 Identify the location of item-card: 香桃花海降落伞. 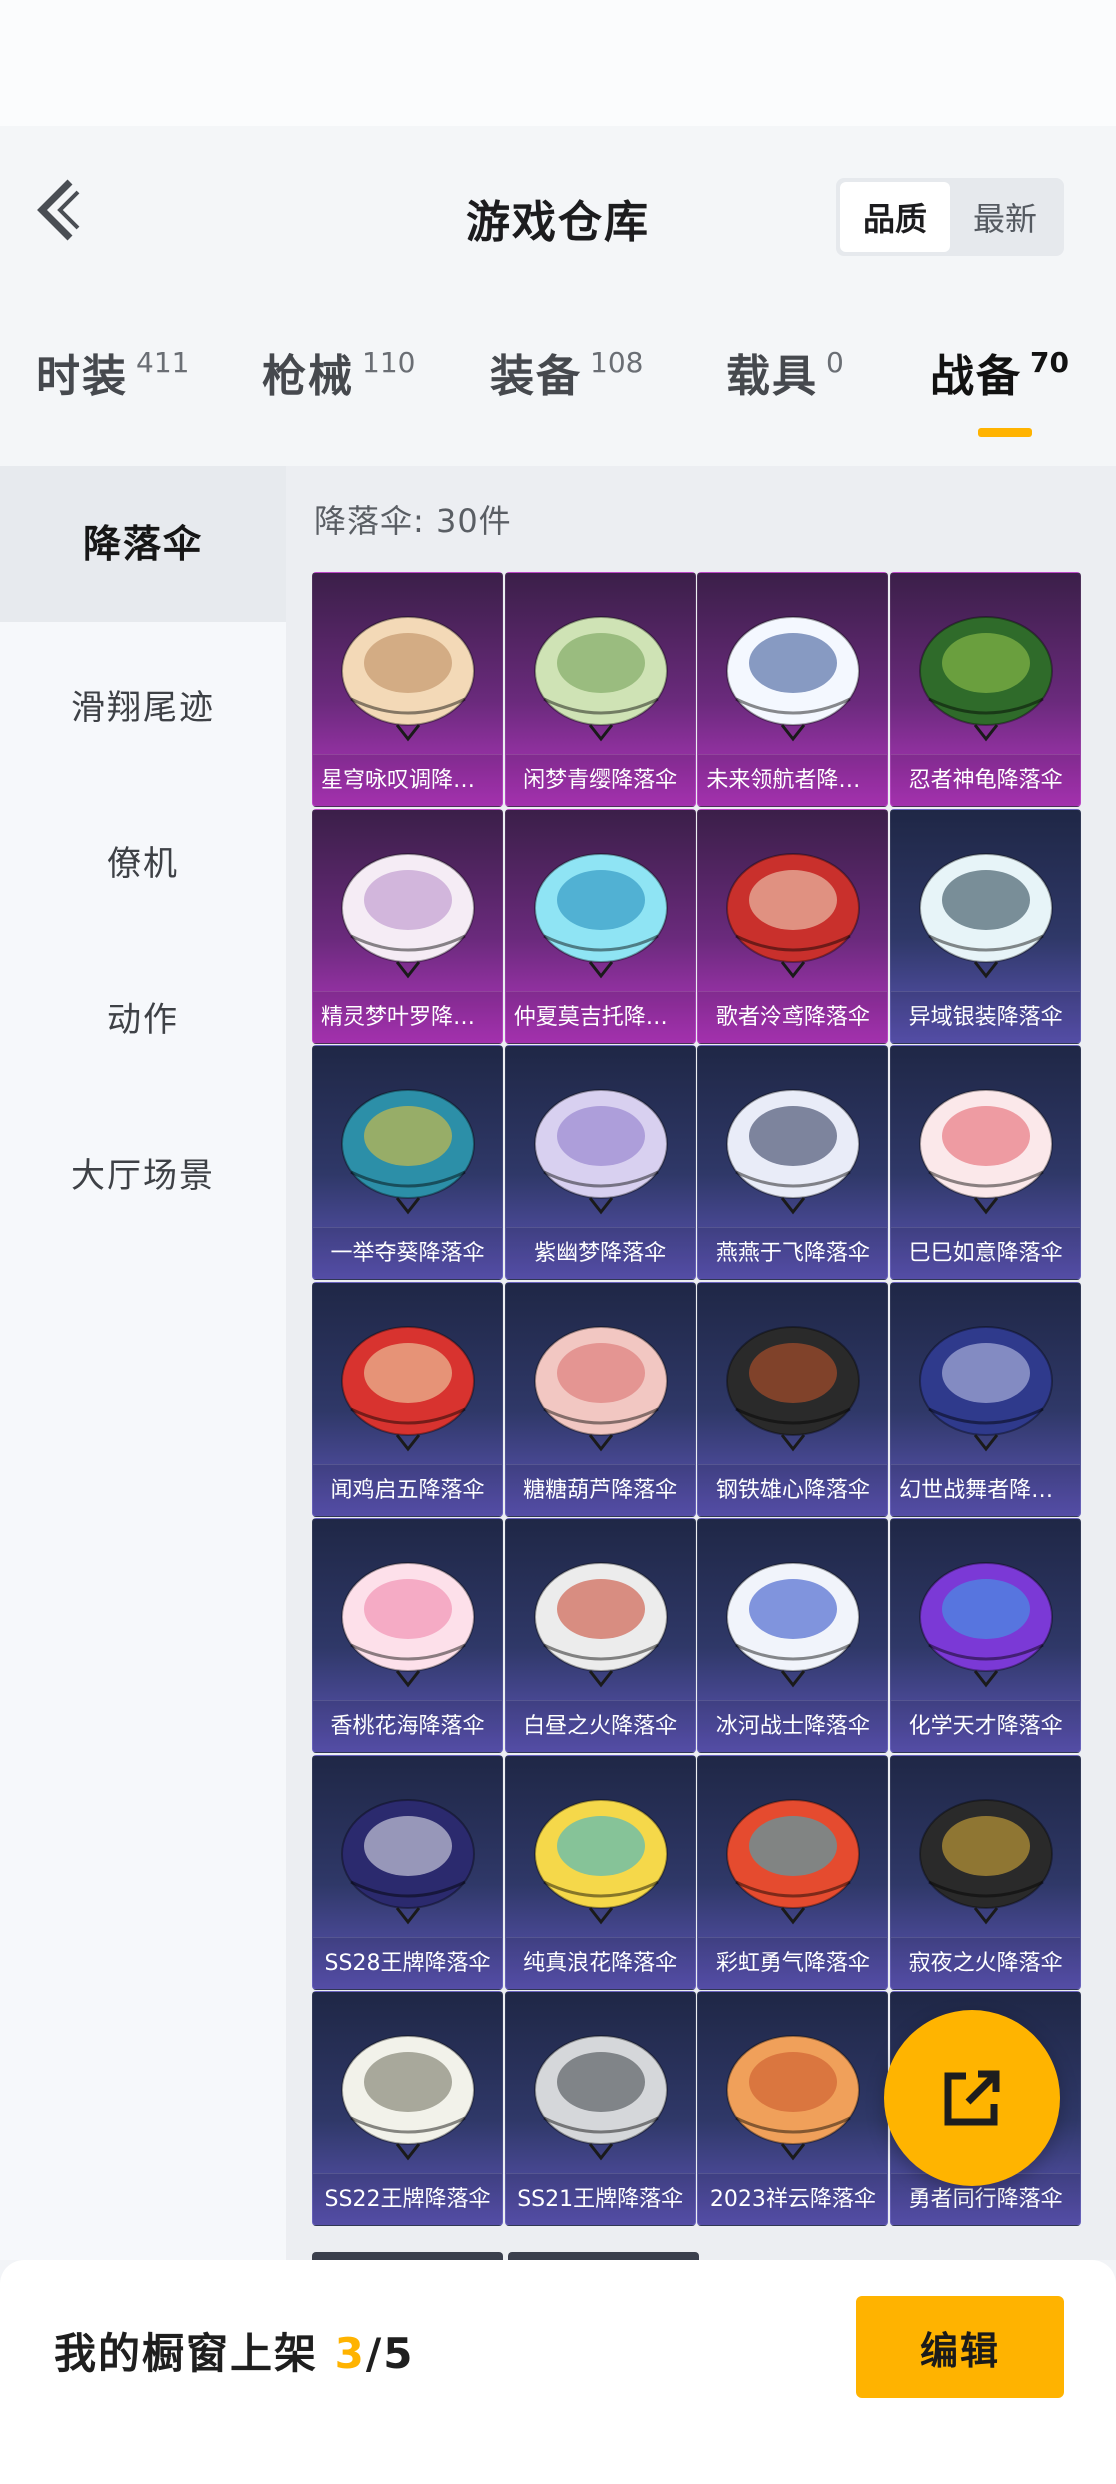
(407, 1635).